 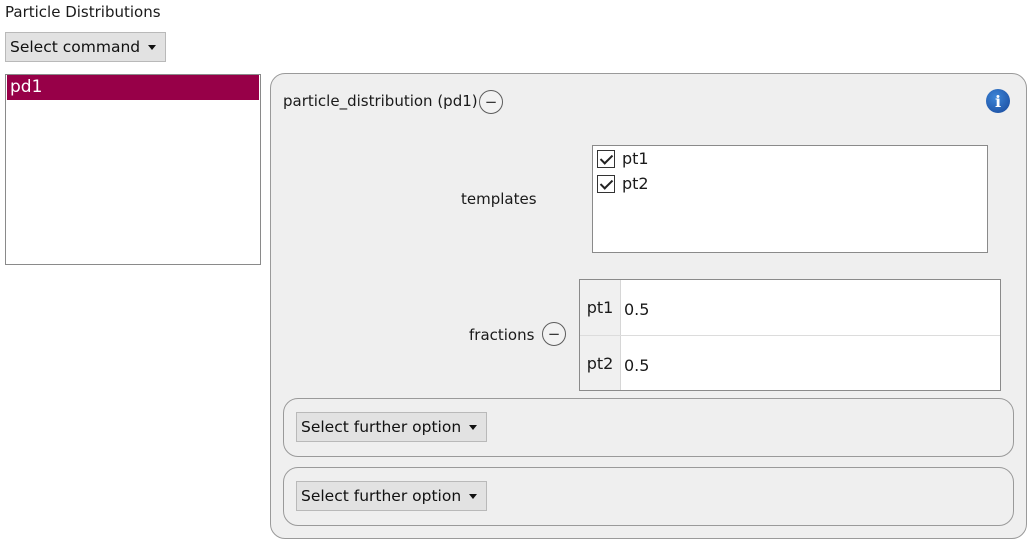 I want to click on info-icon: i, so click(x=998, y=101).